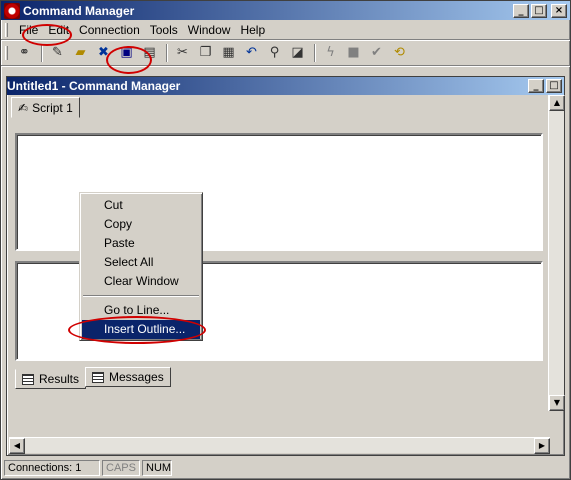 This screenshot has height=480, width=571. I want to click on status-num: NUM, so click(157, 468).